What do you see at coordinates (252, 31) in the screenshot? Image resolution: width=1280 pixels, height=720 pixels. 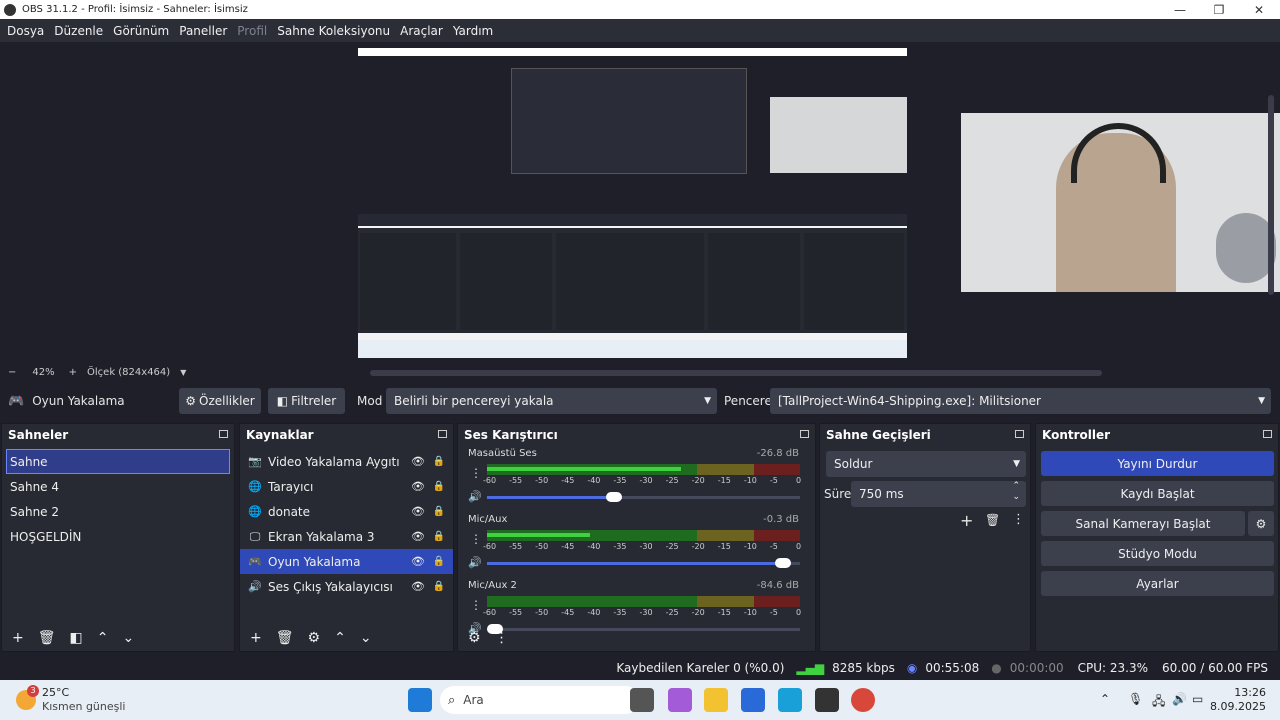 I see `menu-profil: Profil` at bounding box center [252, 31].